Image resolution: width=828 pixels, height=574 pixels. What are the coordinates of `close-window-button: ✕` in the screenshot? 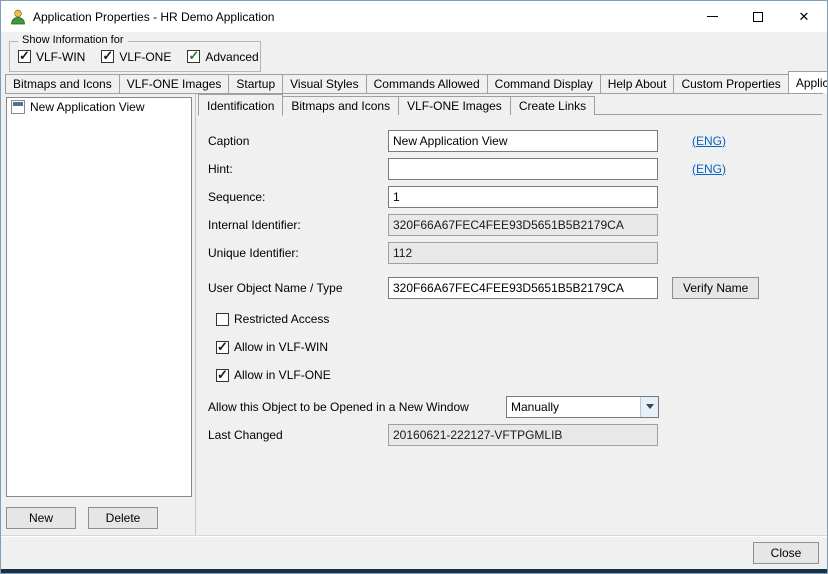 It's located at (804, 16).